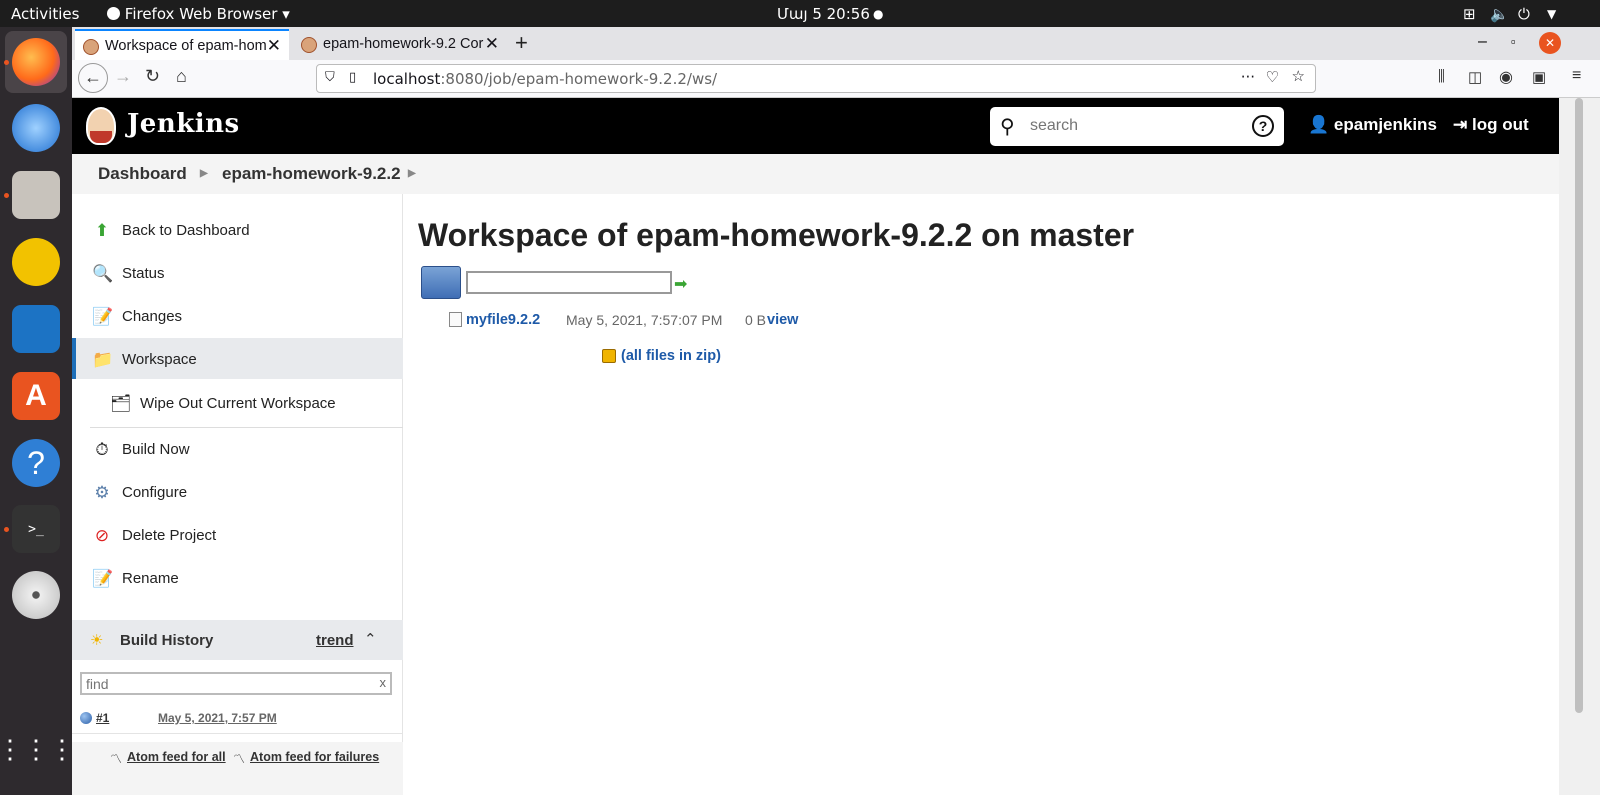 Image resolution: width=1600 pixels, height=795 pixels. I want to click on sidebar-item-workspace: 📁 Workspace, so click(237, 358).